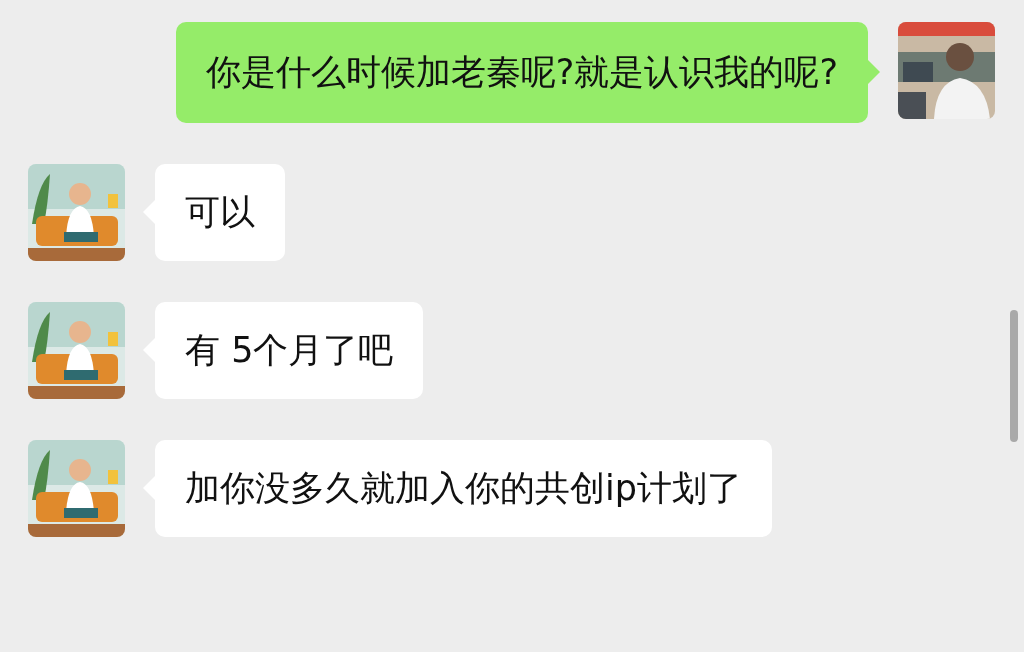 The height and width of the screenshot is (652, 1024). Describe the element at coordinates (463, 488) in the screenshot. I see `message-text: 加你没多久就加入你的共创ip计划了` at that location.